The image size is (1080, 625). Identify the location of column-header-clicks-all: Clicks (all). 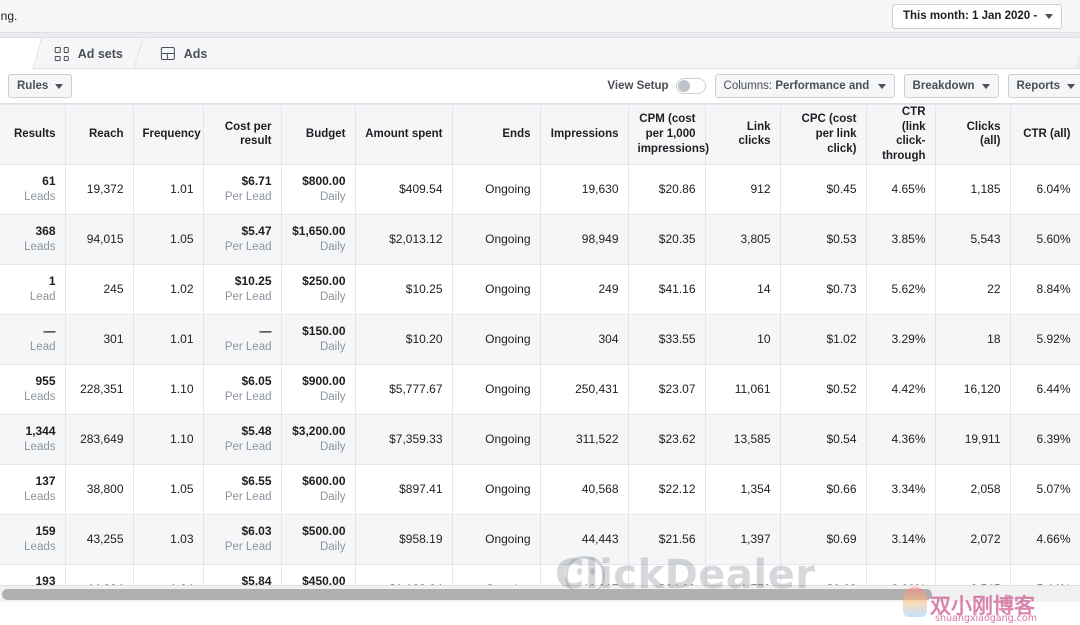
(973, 134).